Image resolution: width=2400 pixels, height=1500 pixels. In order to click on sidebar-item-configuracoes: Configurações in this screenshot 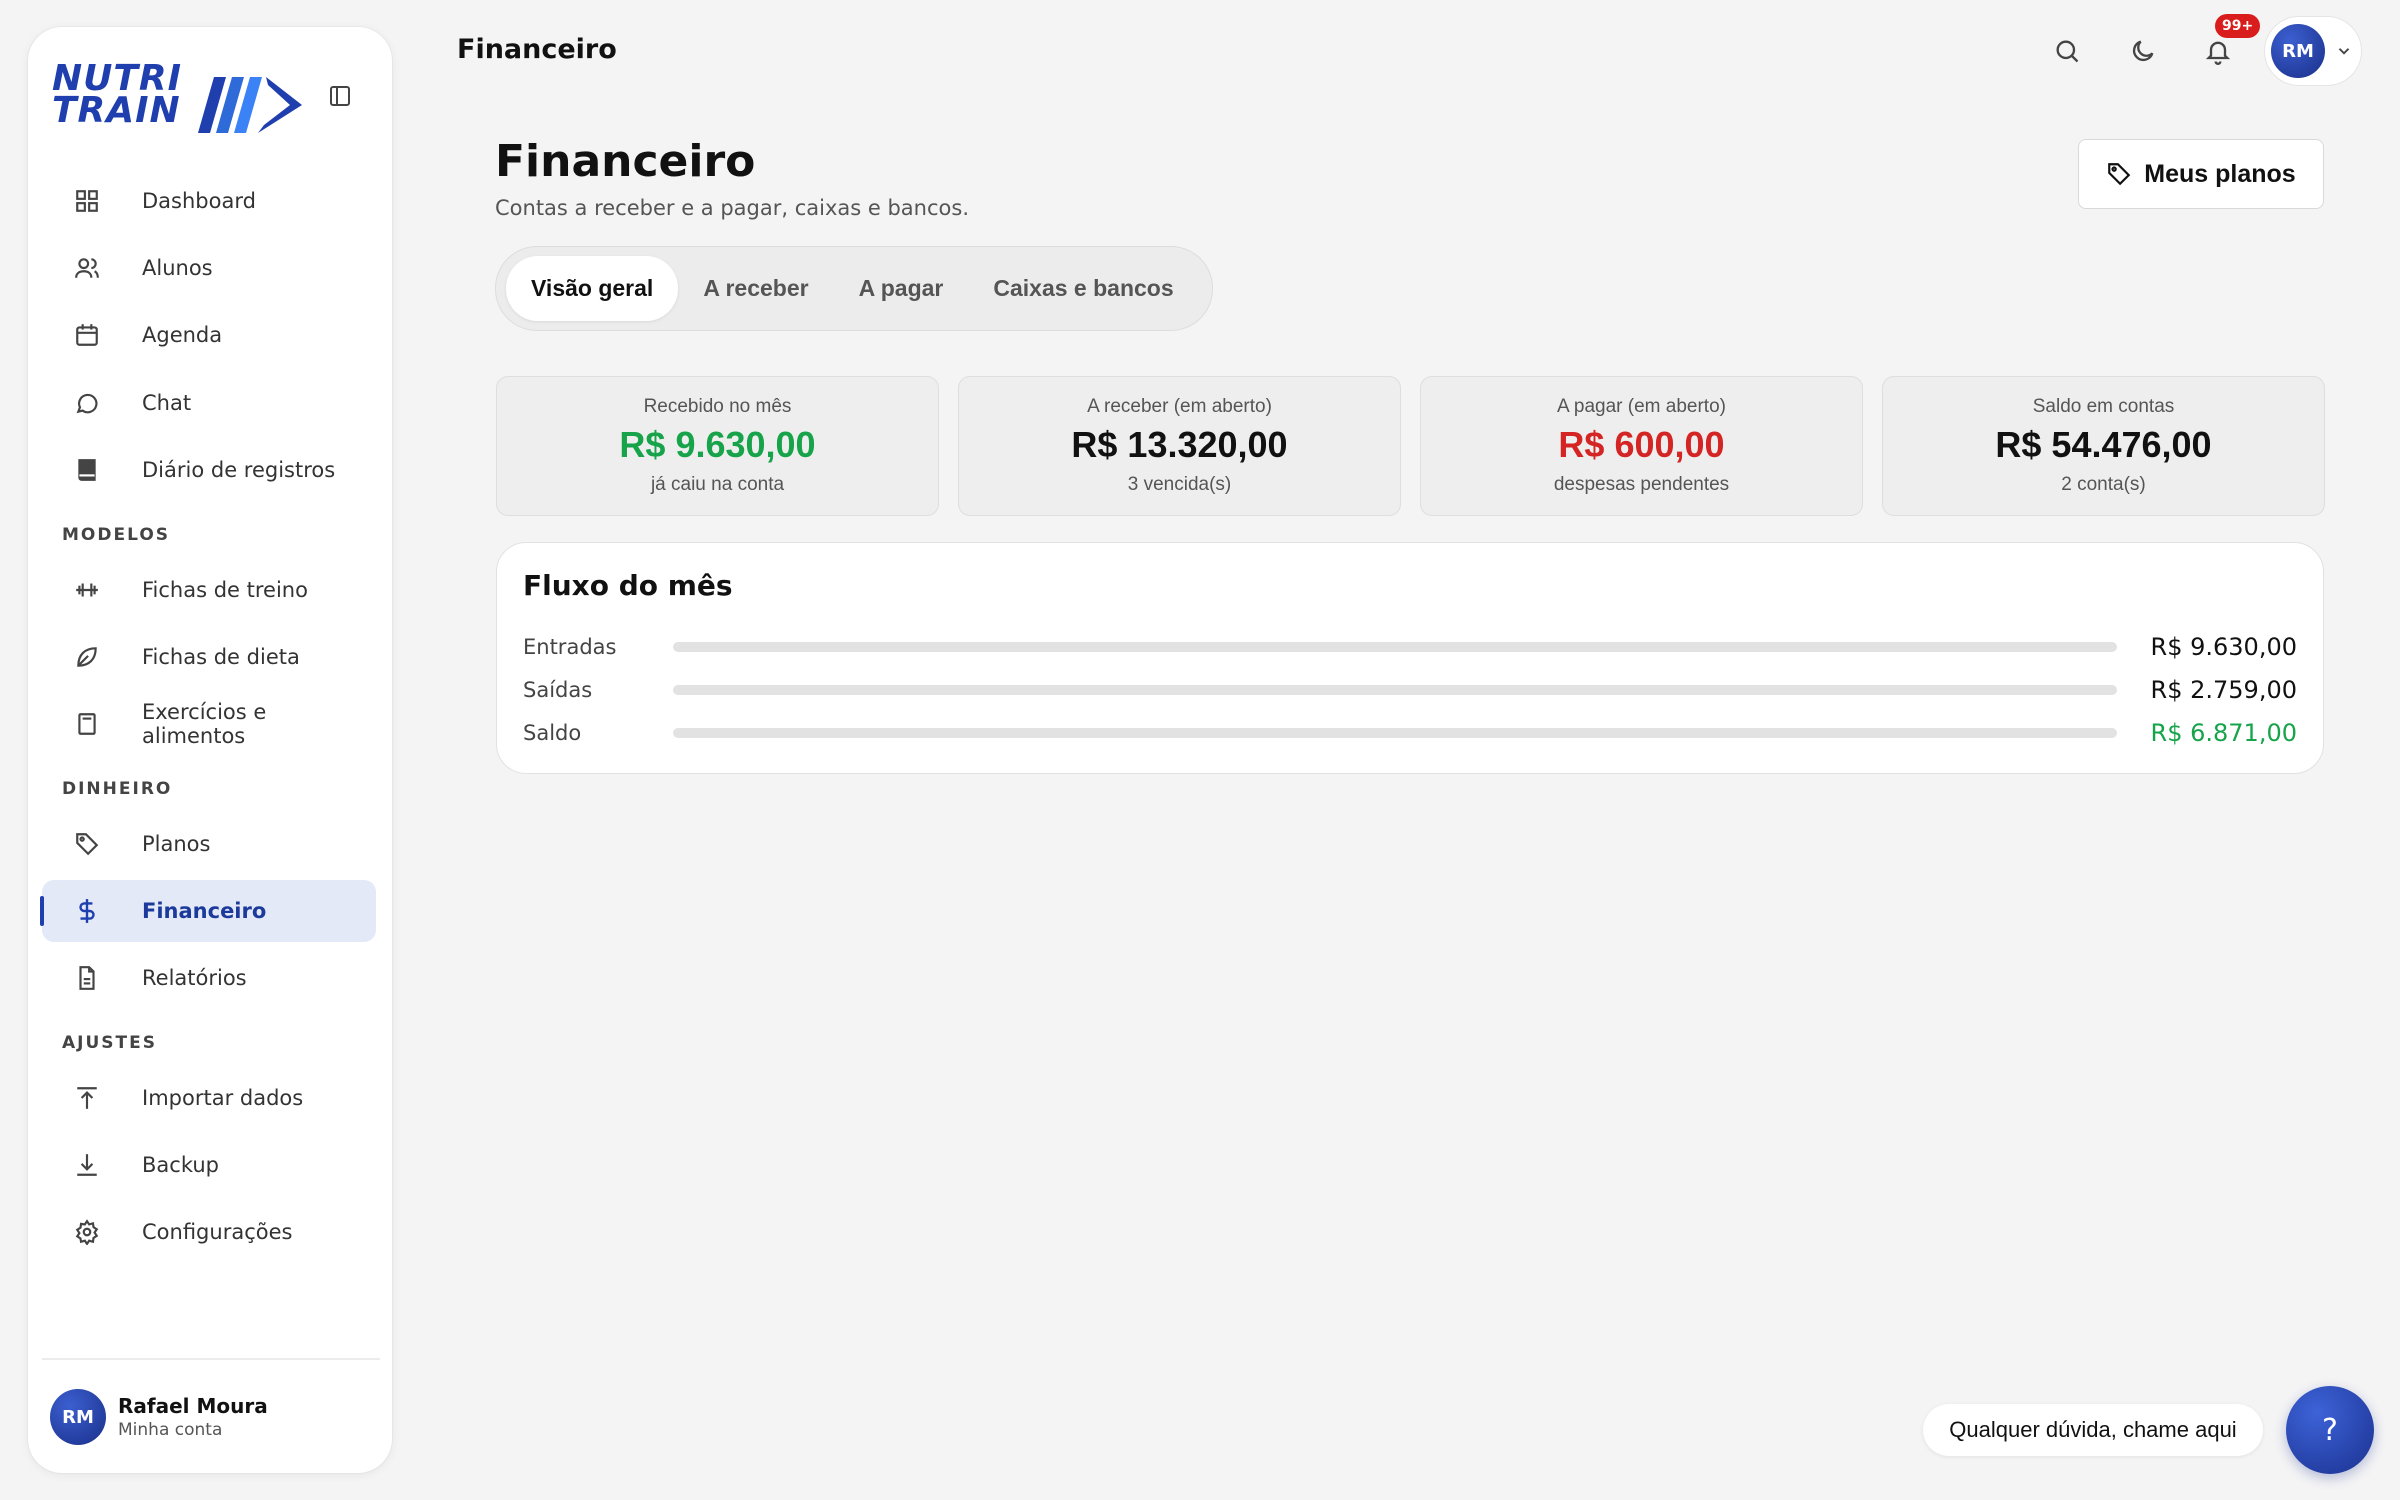, I will do `click(209, 1232)`.